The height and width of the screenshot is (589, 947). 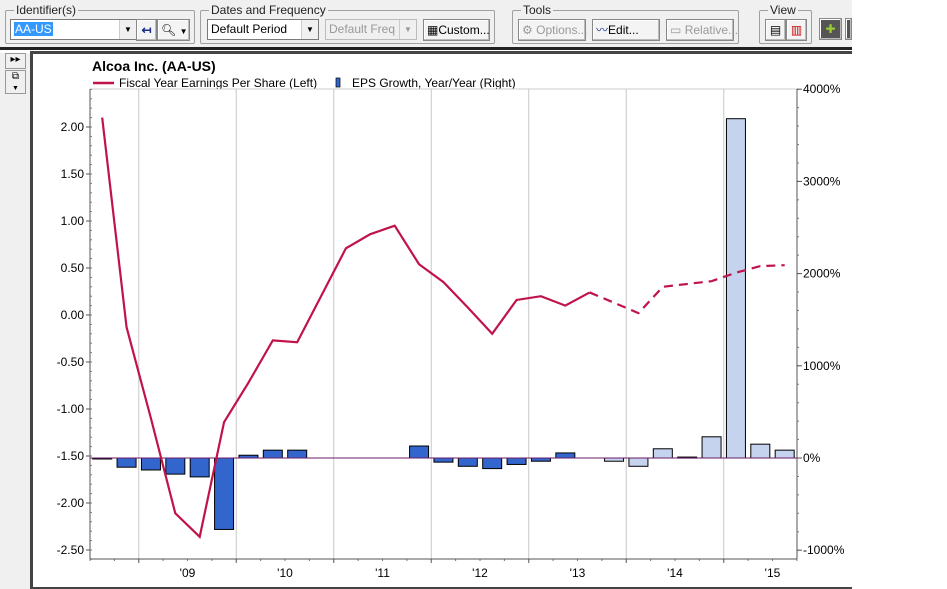 I want to click on legend-eps-label: Fiscal Year Earnings Per Share (Left), so click(x=218, y=83).